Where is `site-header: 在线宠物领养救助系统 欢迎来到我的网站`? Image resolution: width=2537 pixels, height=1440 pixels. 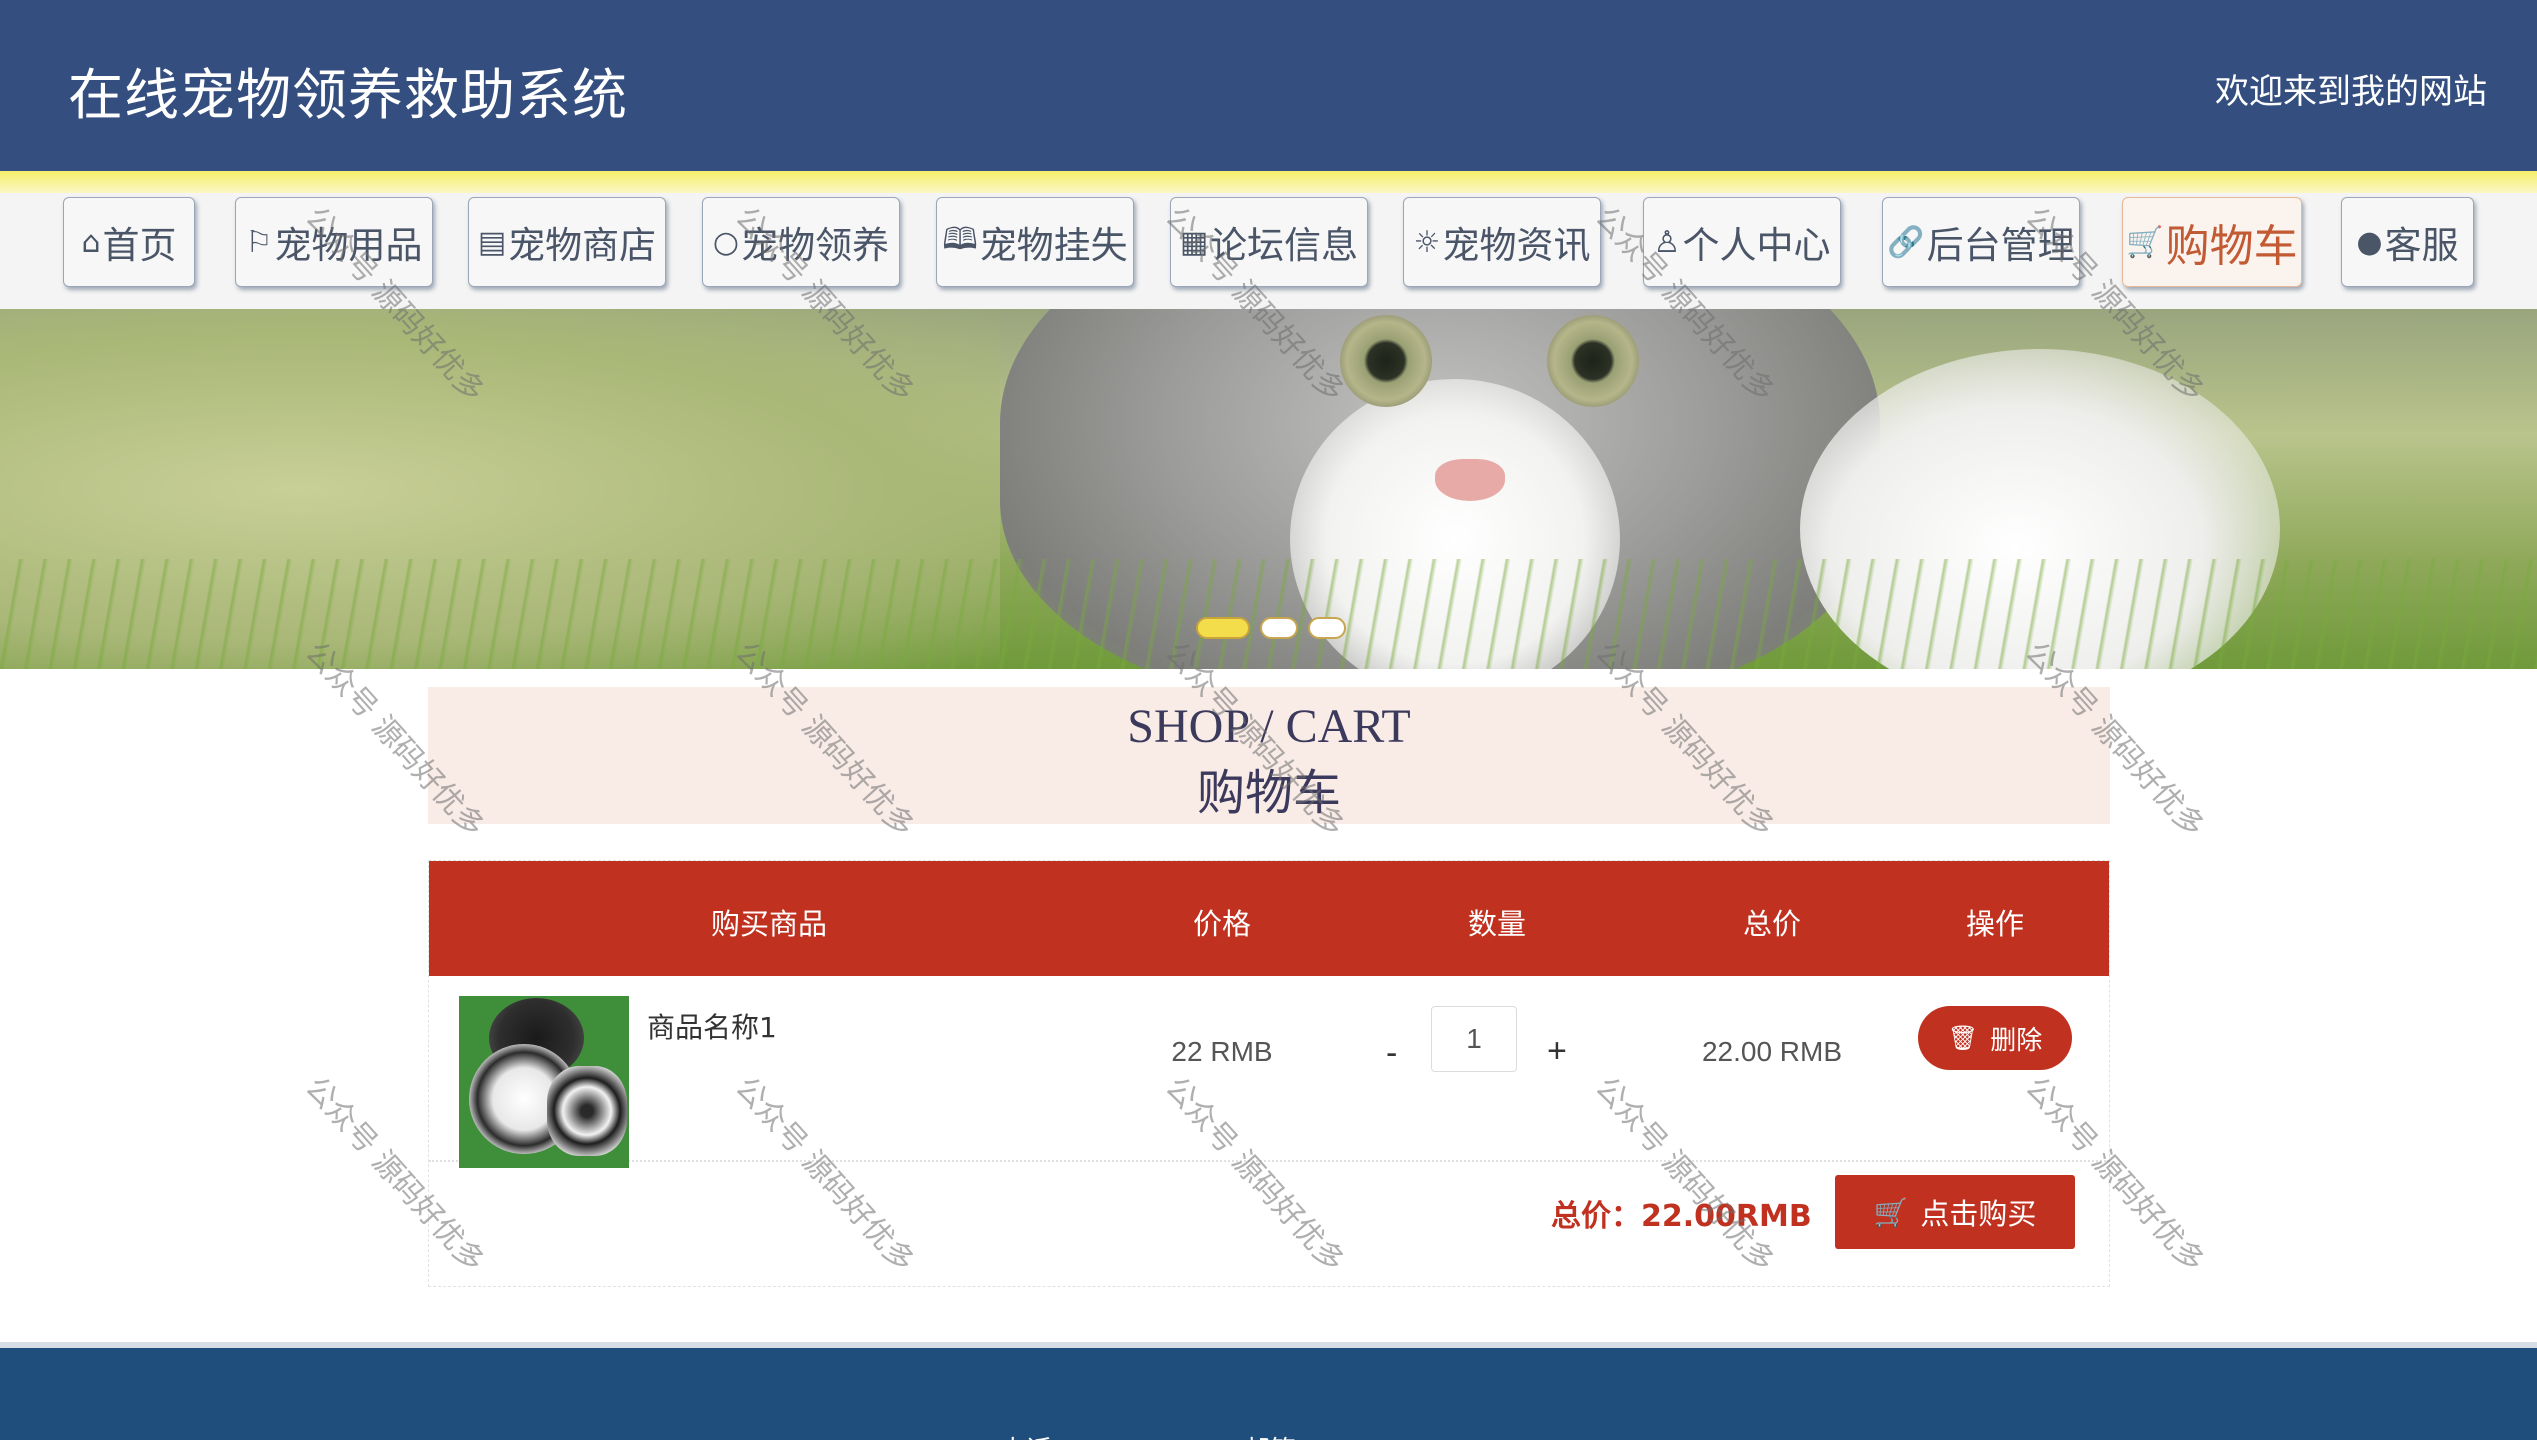 site-header: 在线宠物领养救助系统 欢迎来到我的网站 is located at coordinates (1268, 85).